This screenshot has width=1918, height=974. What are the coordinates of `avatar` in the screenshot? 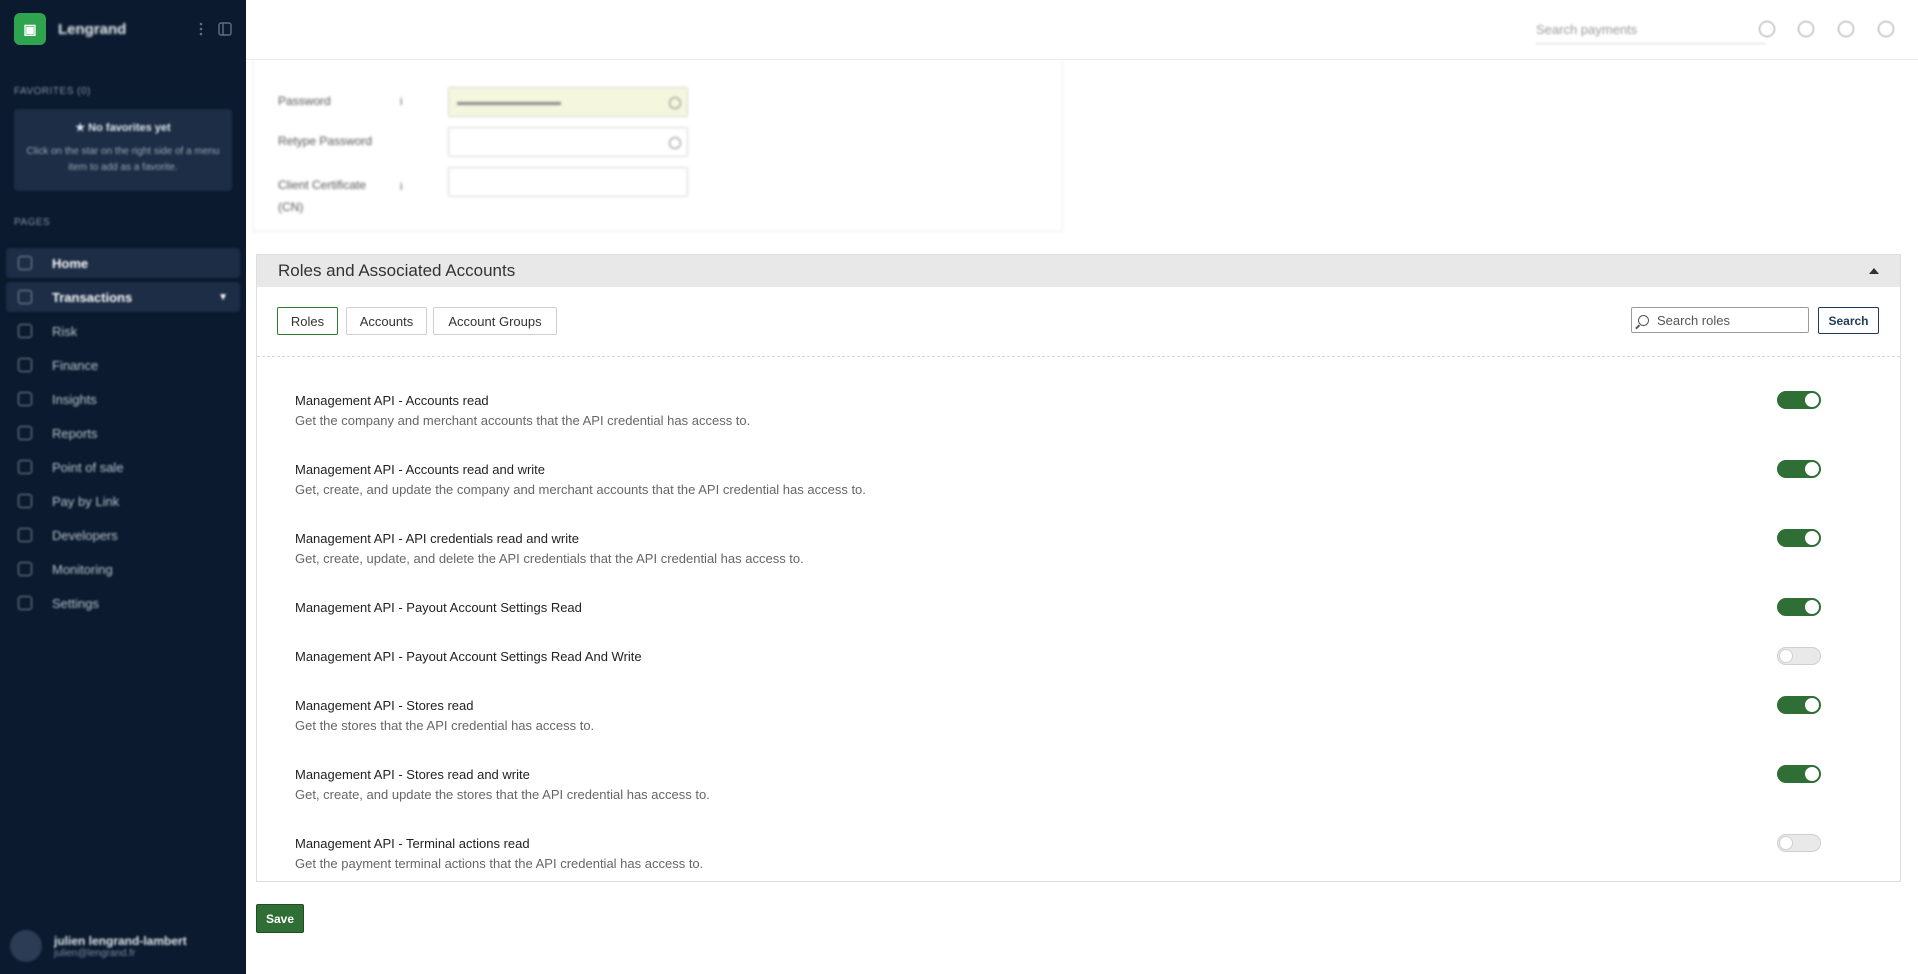 It's located at (26, 946).